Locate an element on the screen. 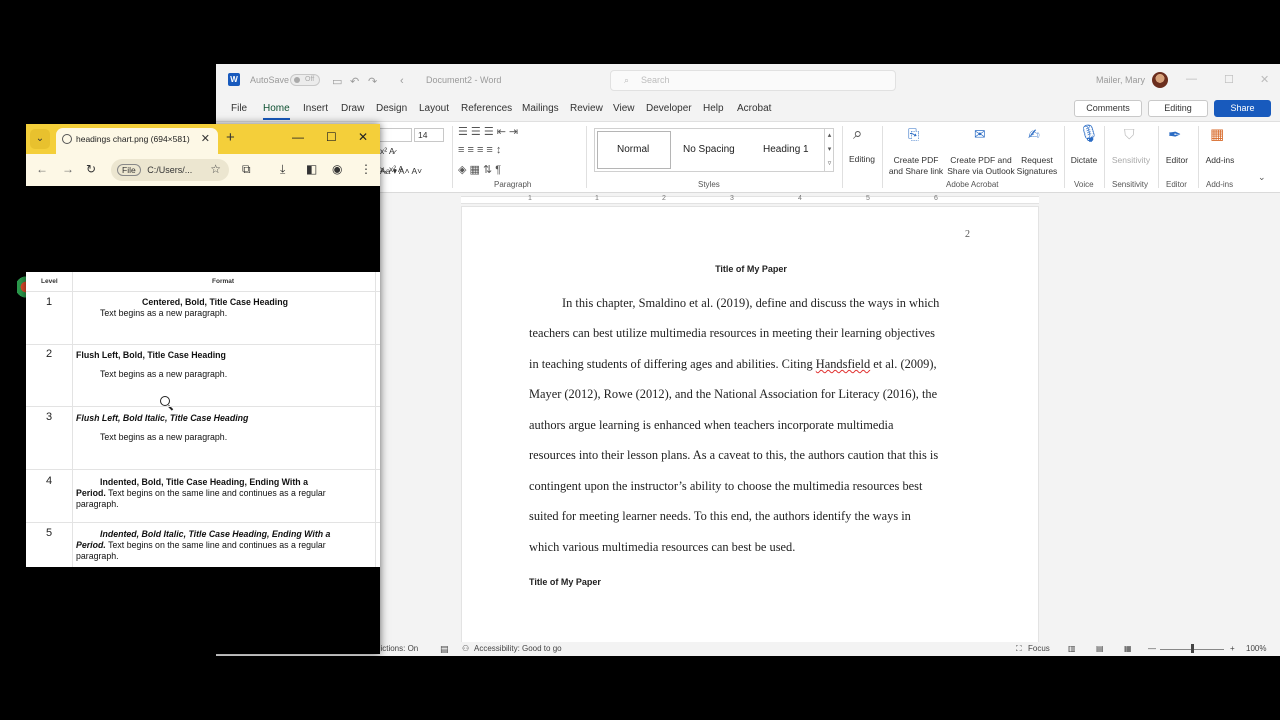 The height and width of the screenshot is (720, 1280). heading-text: Period. is located at coordinates (91, 545).